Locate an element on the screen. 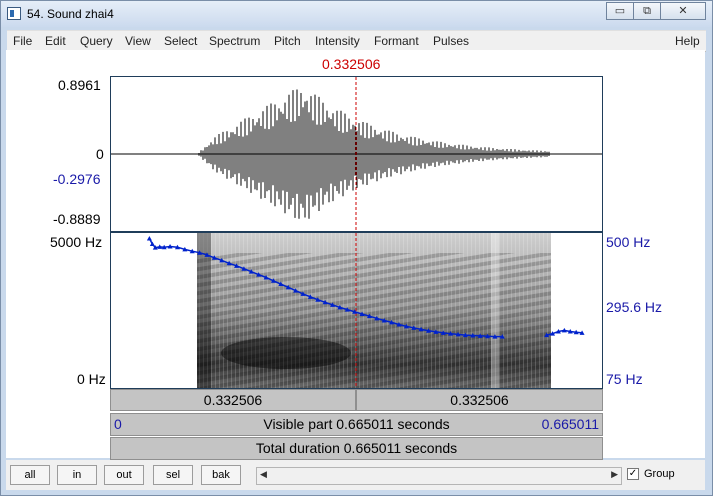  menu-view: View is located at coordinates (138, 41).